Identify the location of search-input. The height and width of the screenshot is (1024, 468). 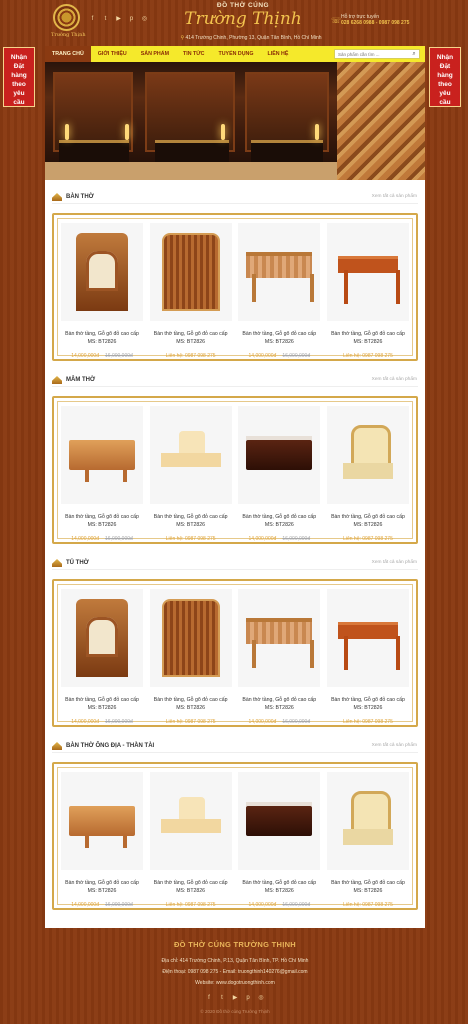
(372, 54).